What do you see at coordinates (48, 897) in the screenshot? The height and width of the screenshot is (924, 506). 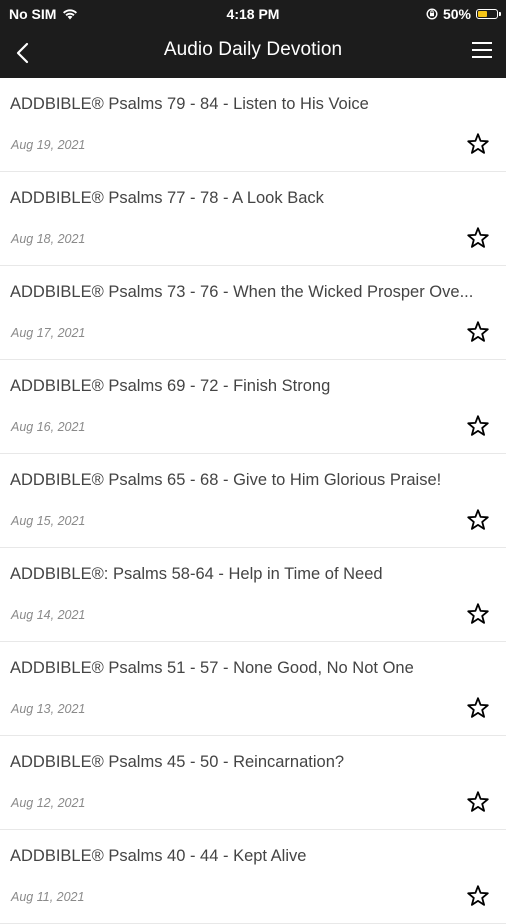 I see `item-date: Aug 11, 2021` at bounding box center [48, 897].